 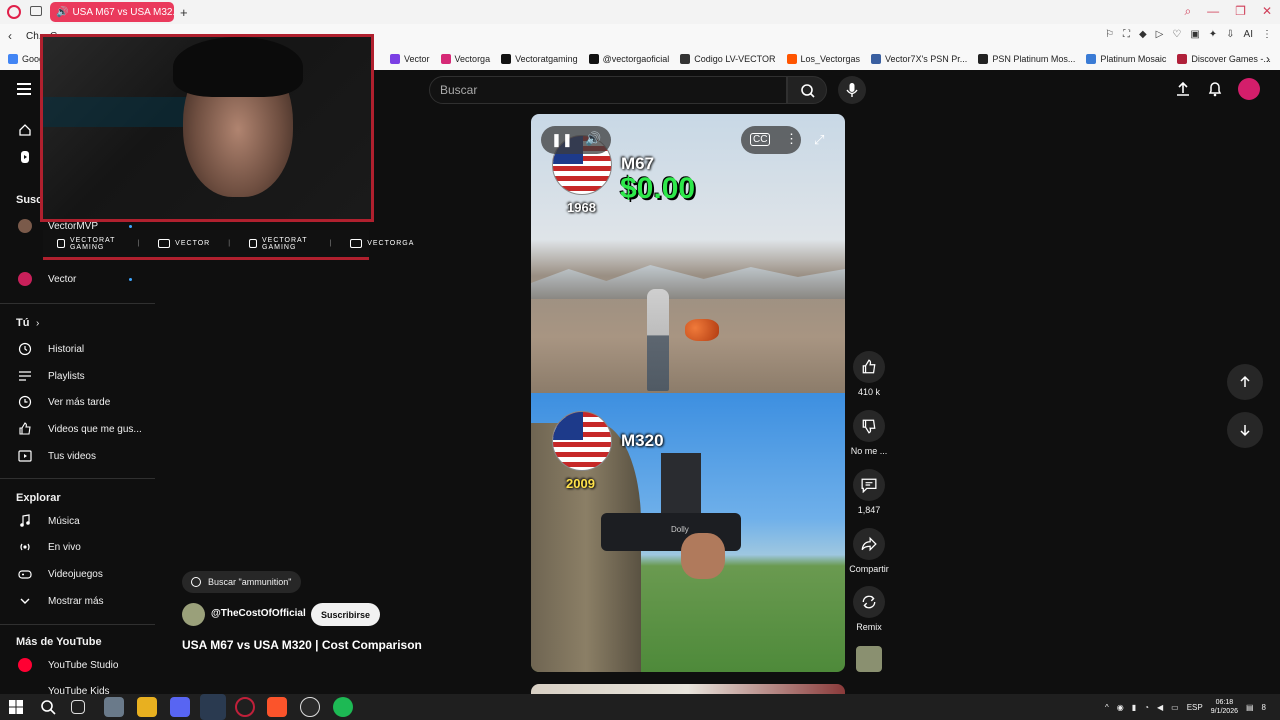 What do you see at coordinates (1250, 707) in the screenshot?
I see `notifications-tray-icon: ▤` at bounding box center [1250, 707].